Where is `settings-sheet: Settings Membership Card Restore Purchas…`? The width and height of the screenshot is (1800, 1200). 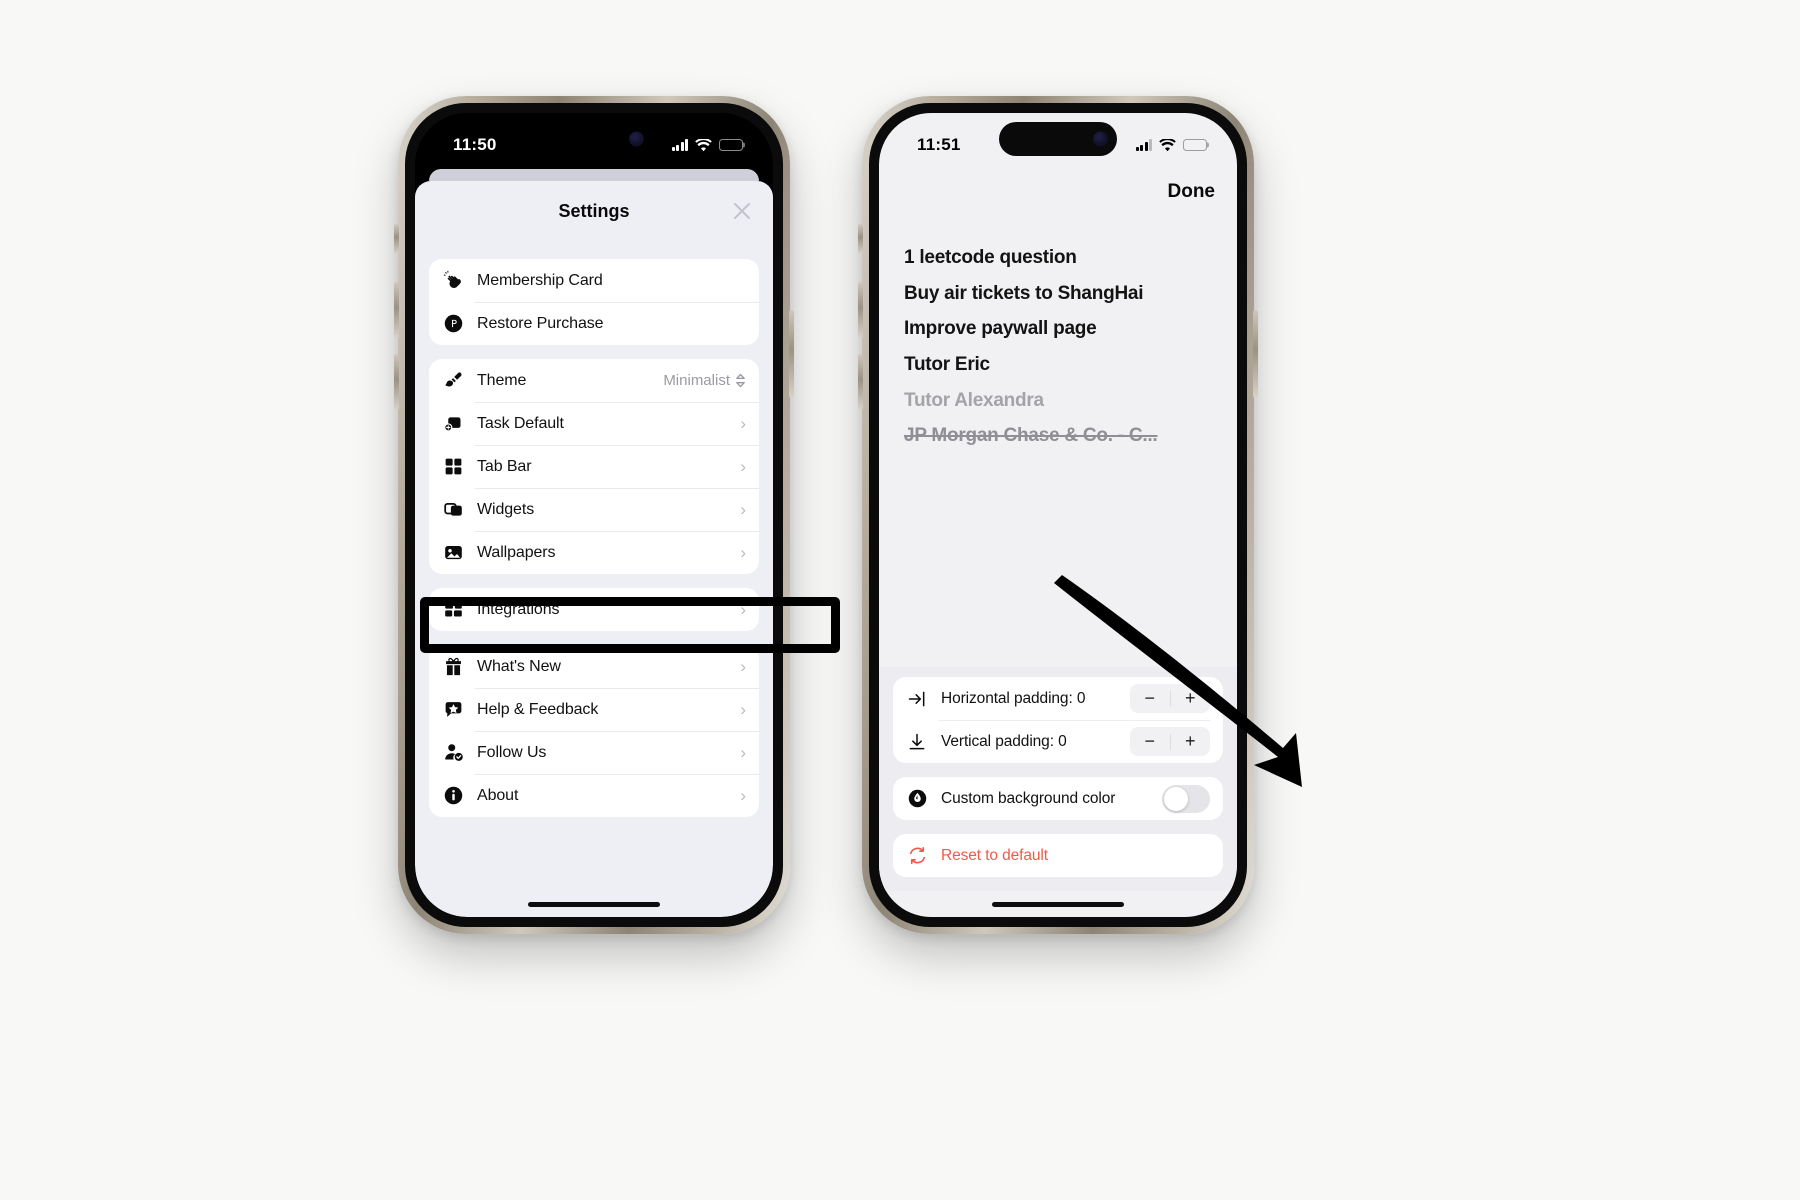 settings-sheet: Settings Membership Card Restore Purchas… is located at coordinates (594, 549).